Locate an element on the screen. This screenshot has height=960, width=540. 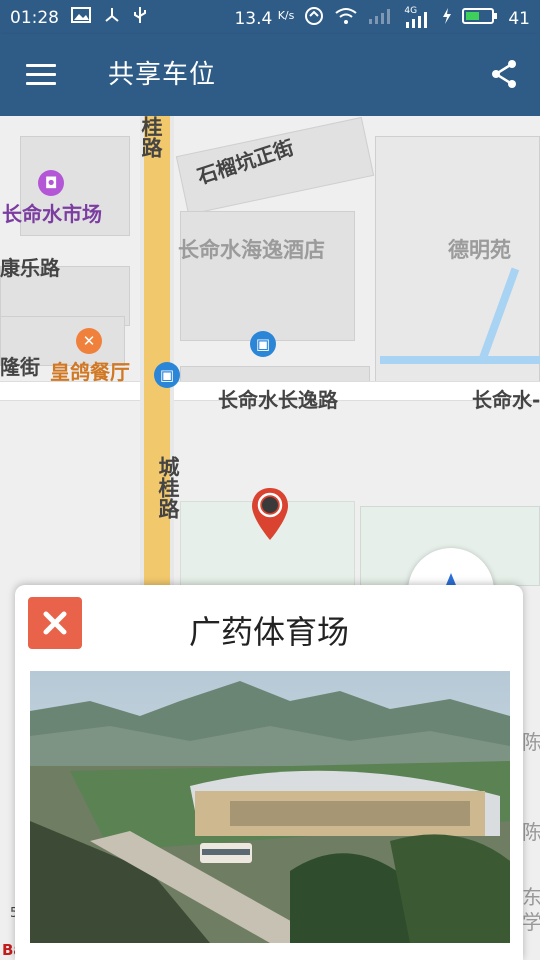
road-label-changyi-right: 长命水- is located at coordinates (506, 400).